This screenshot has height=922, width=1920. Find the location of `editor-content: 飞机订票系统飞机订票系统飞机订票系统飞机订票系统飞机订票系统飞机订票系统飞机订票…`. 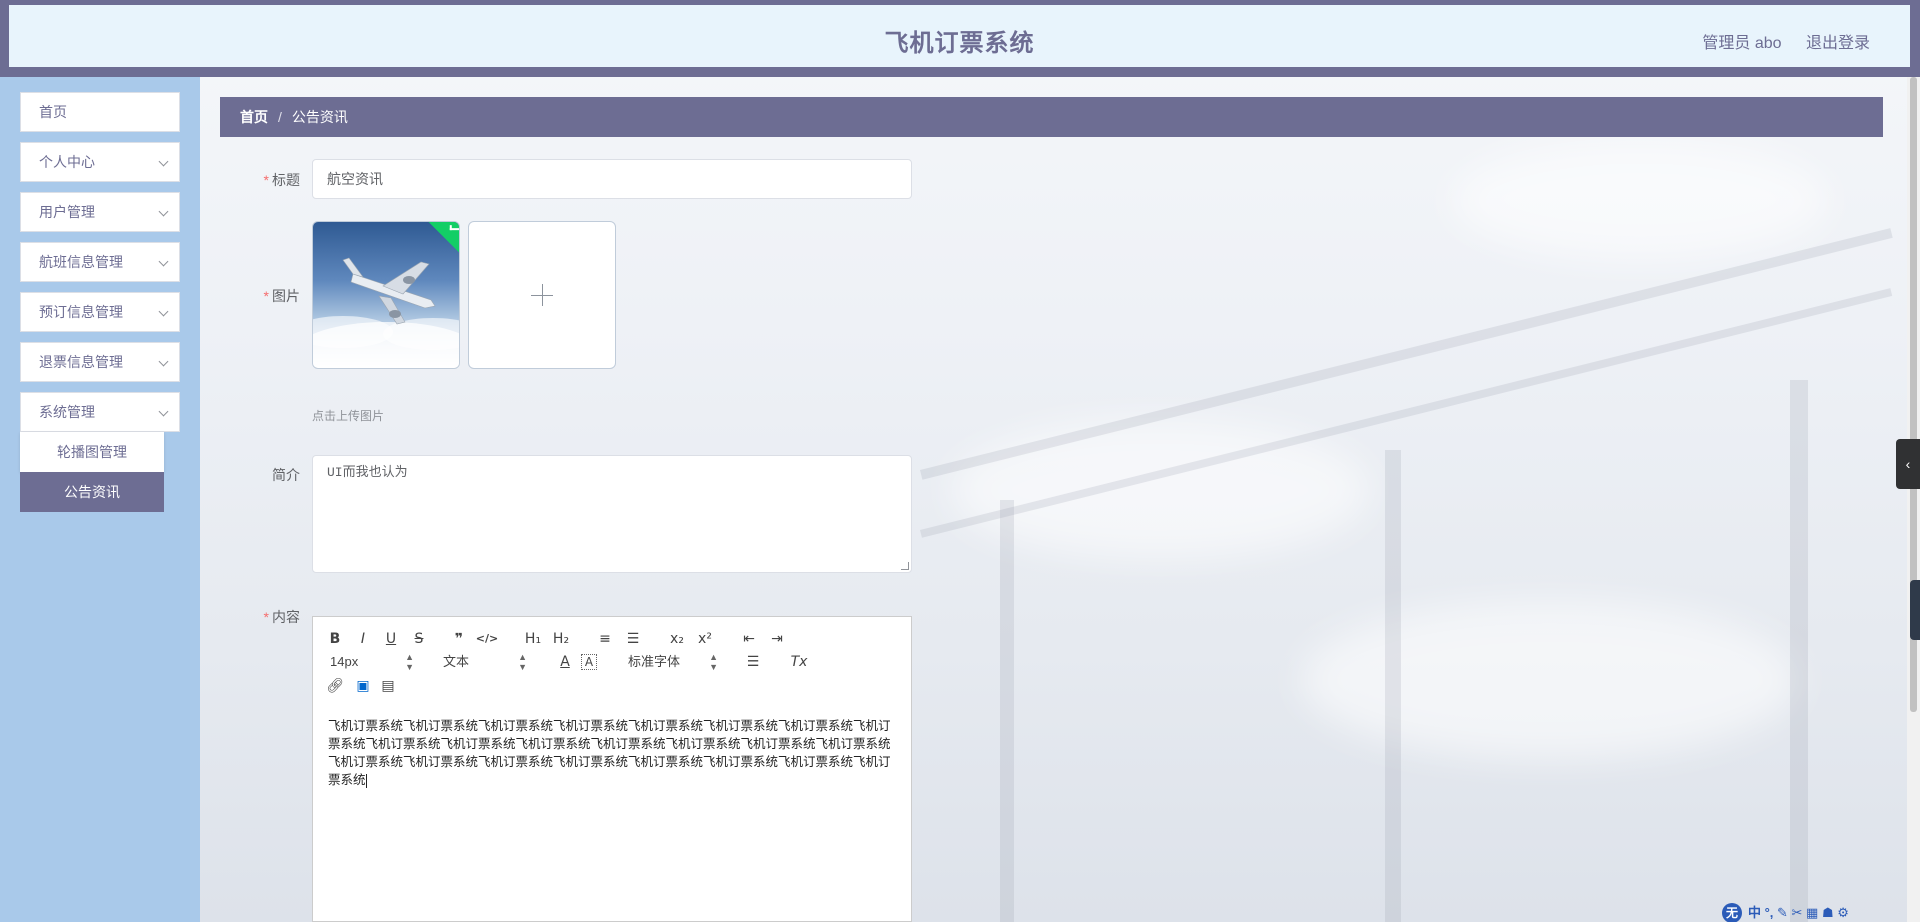

editor-content: 飞机订票系统飞机订票系统飞机订票系统飞机订票系统飞机订票系统飞机订票系统飞机订票… is located at coordinates (612, 813).